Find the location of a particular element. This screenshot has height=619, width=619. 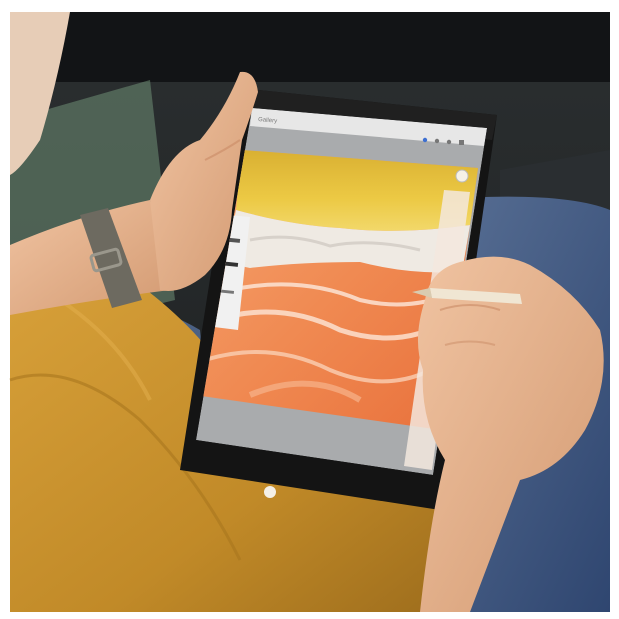

smudge-icon is located at coordinates (437, 141).